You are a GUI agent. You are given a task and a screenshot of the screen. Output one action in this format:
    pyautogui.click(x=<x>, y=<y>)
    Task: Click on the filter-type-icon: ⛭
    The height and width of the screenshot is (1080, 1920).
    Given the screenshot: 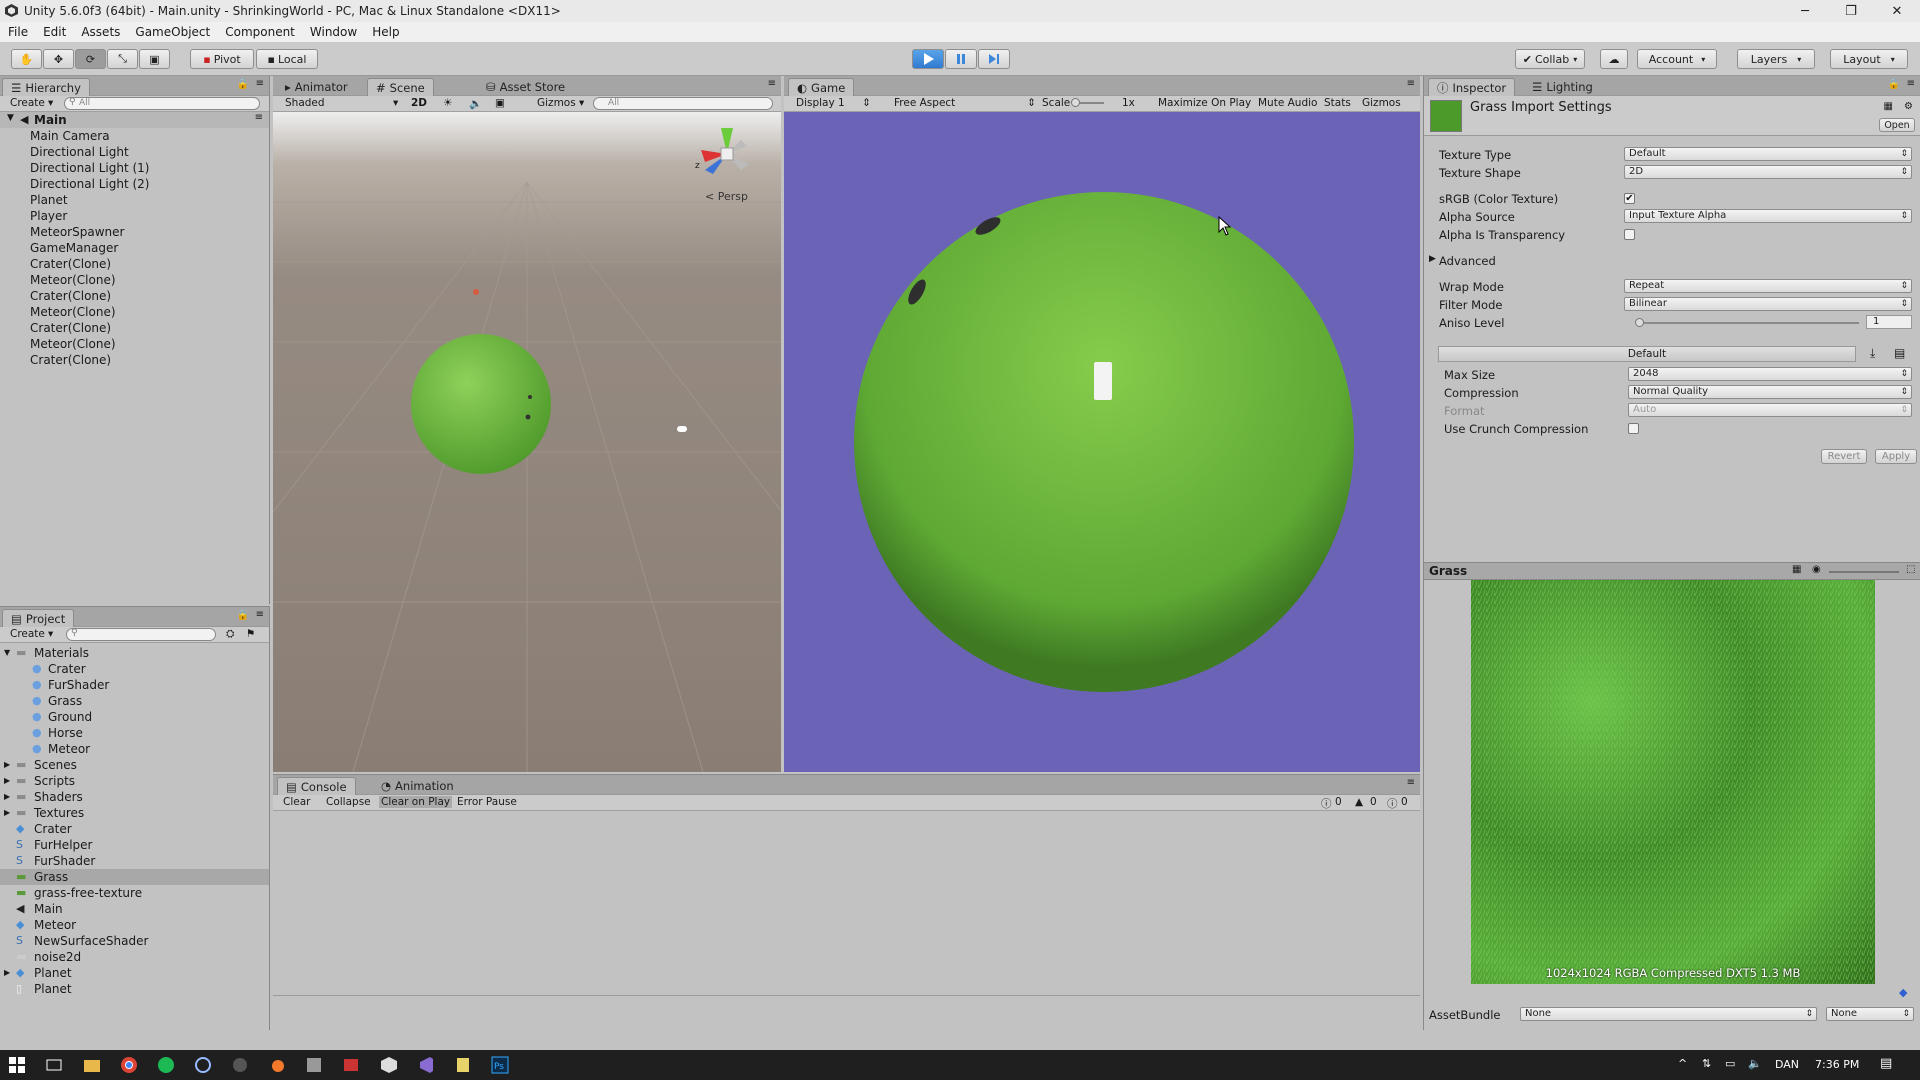 What is the action you would take?
    pyautogui.click(x=230, y=634)
    